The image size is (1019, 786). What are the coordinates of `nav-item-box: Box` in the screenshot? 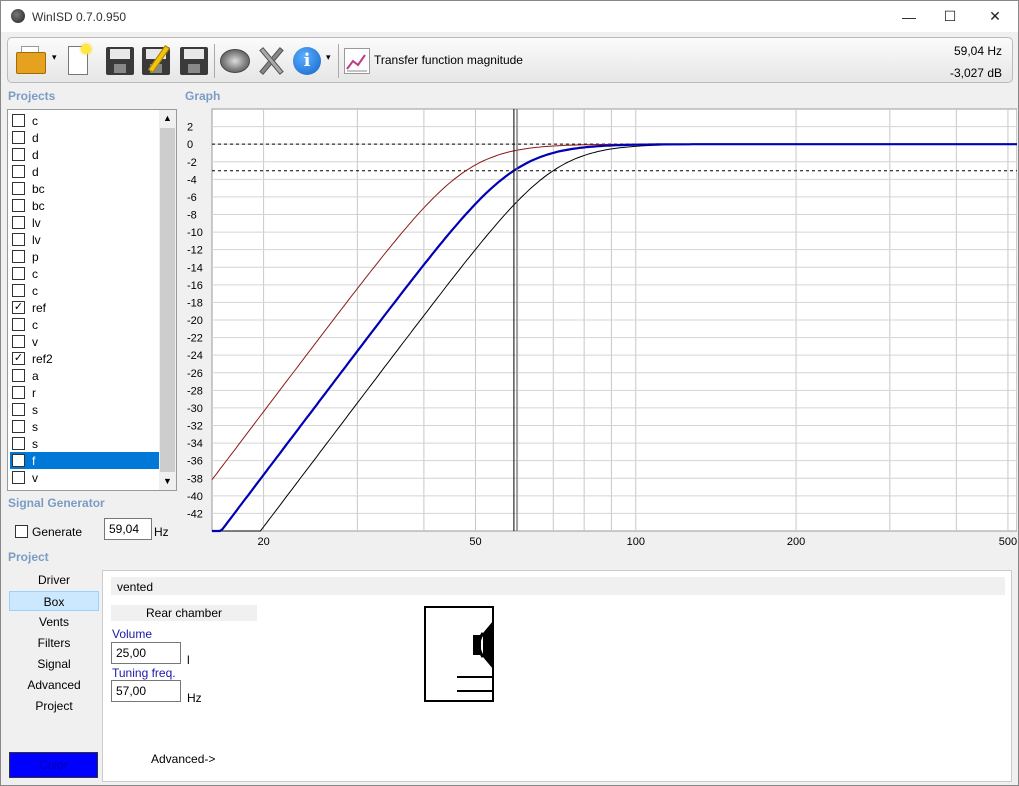 It's located at (54, 601).